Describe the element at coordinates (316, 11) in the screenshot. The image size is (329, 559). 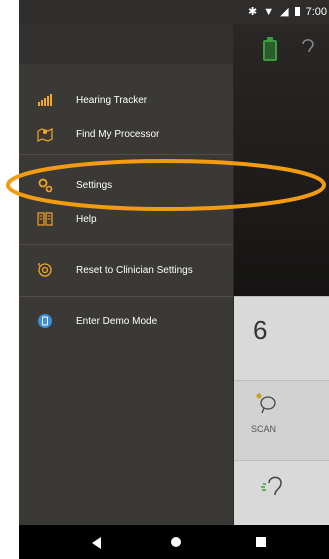
I see `status-time: 7:00` at that location.